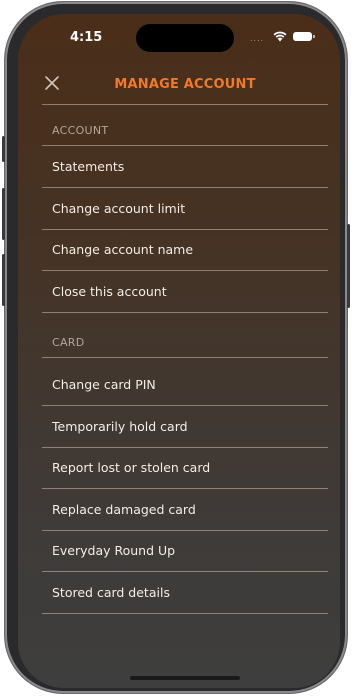 Image resolution: width=358 pixels, height=697 pixels. I want to click on menu-item-change-account-limit: Change account limit, so click(185, 209).